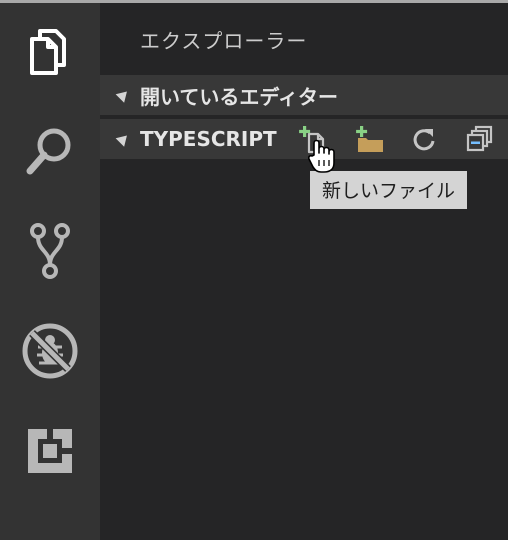  I want to click on source-control-icon, so click(50, 251).